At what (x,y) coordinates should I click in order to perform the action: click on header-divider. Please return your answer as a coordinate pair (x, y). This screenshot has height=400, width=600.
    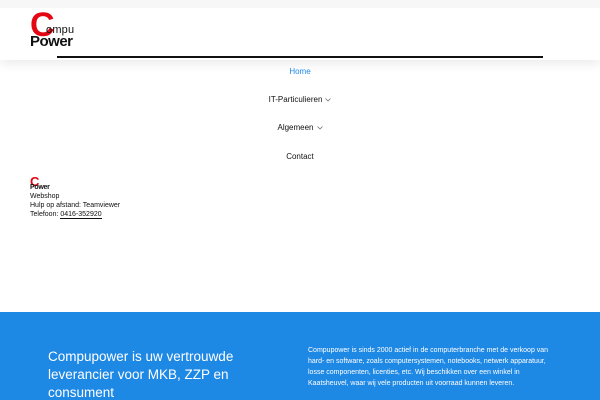
    Looking at the image, I should click on (300, 57).